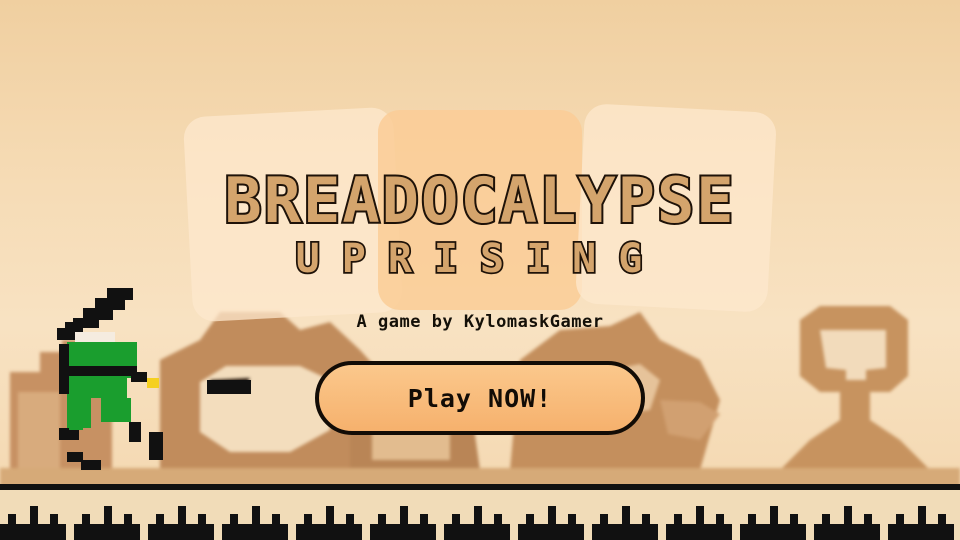 This screenshot has width=960, height=540. Describe the element at coordinates (480, 259) in the screenshot. I see `game-subtitle: UPRISING` at that location.